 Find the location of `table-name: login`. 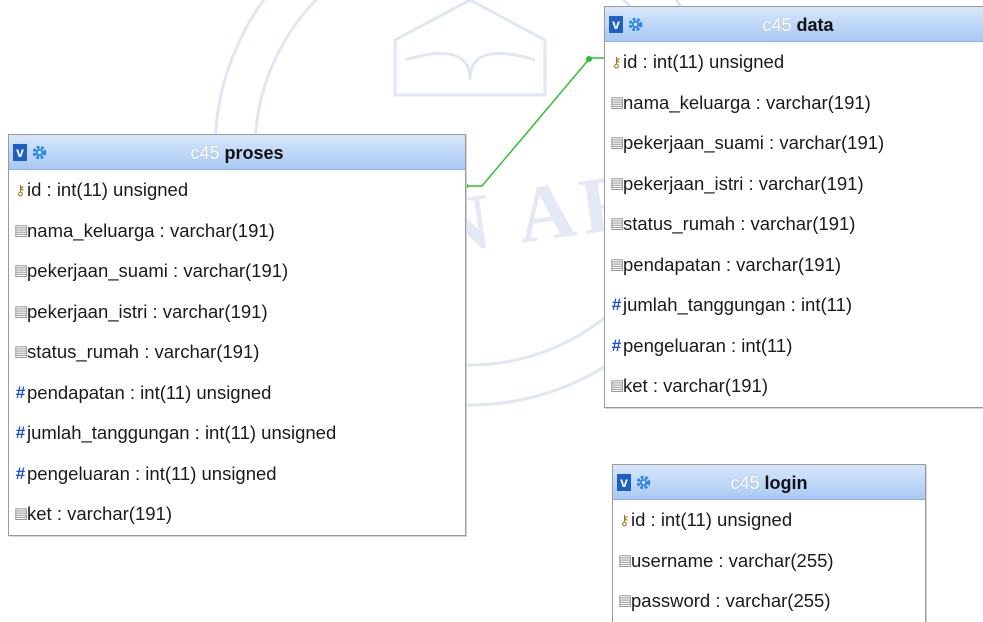

table-name: login is located at coordinates (786, 483).